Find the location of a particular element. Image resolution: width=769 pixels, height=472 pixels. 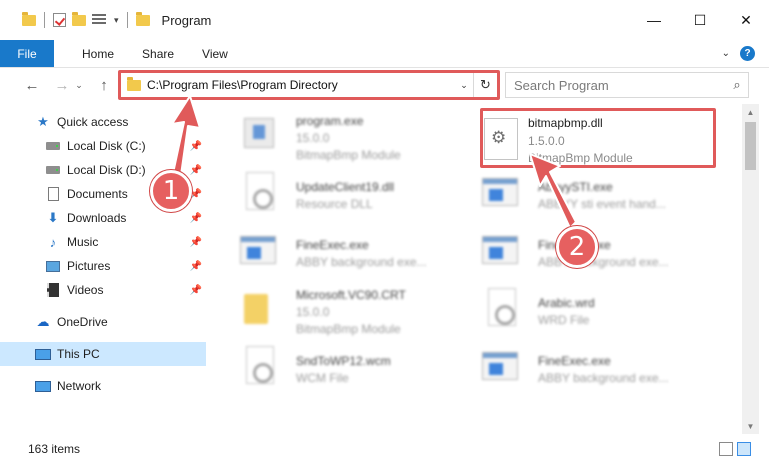

star-icon: ★ is located at coordinates (43, 121).